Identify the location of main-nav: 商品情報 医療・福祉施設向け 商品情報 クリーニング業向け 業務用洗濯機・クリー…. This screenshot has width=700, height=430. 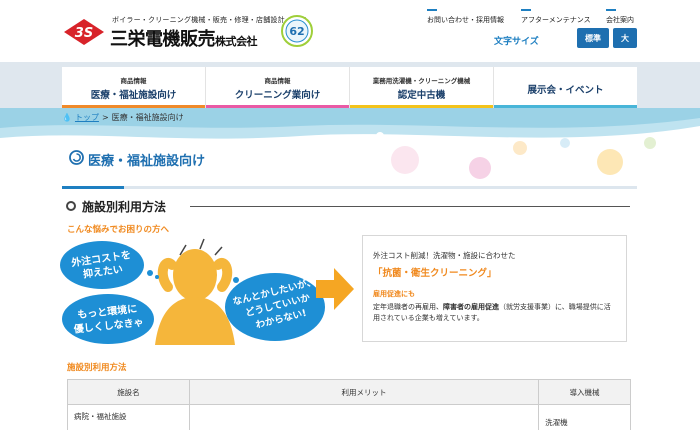
(349, 87).